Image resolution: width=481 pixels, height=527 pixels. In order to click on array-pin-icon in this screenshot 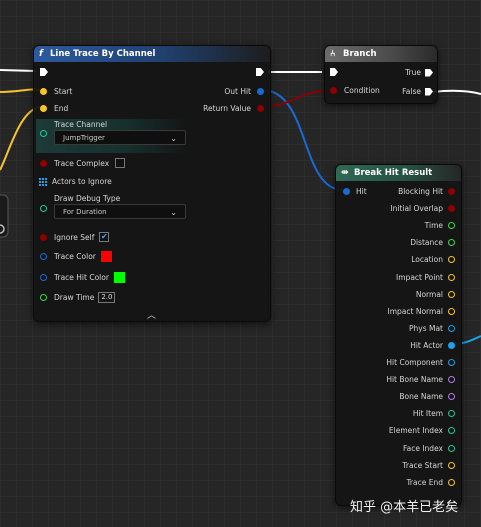, I will do `click(43, 181)`.